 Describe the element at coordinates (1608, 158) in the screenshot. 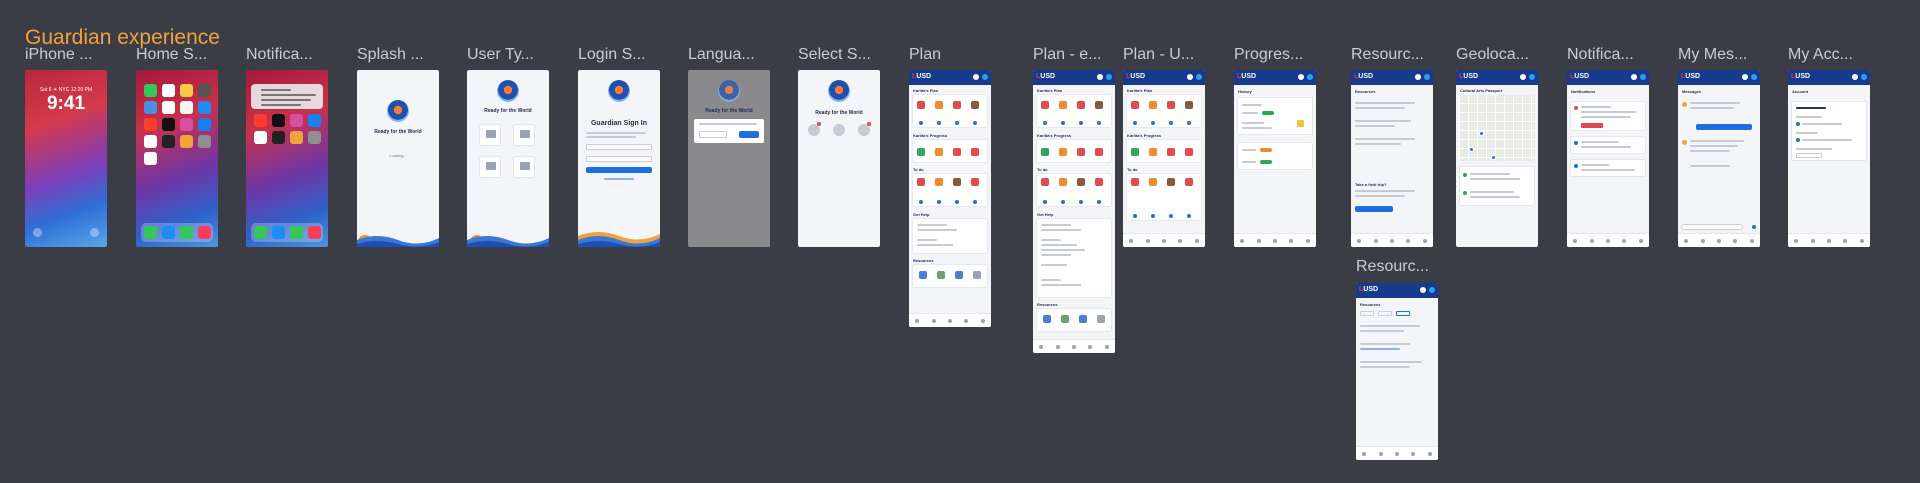

I see `frame-notifications-screen: LUSD Notifications` at that location.